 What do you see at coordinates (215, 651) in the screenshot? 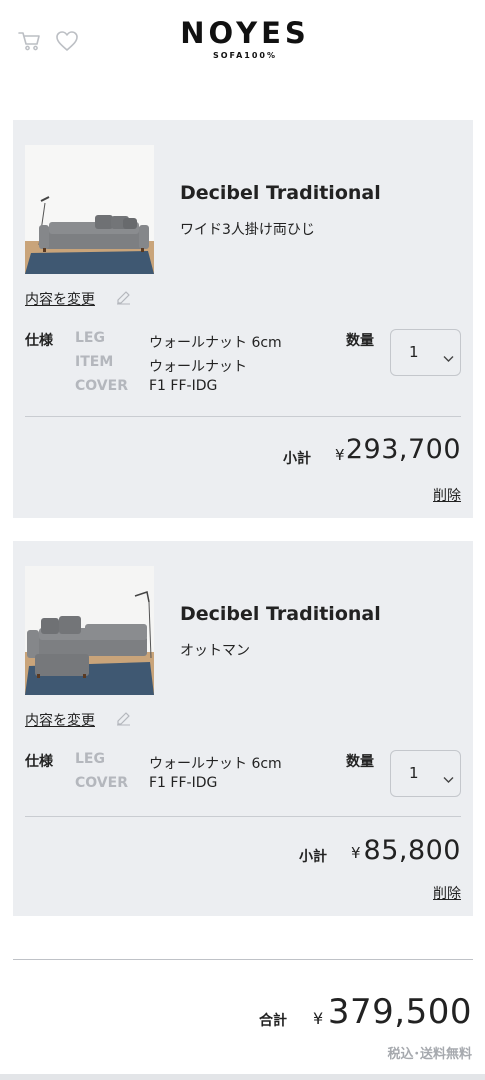
I see `product-variant: オットマン` at bounding box center [215, 651].